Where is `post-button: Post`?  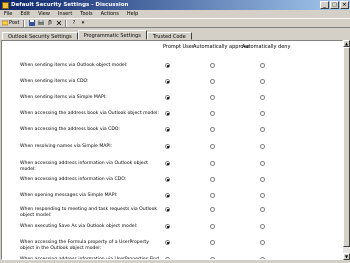 post-button: Post is located at coordinates (10, 23).